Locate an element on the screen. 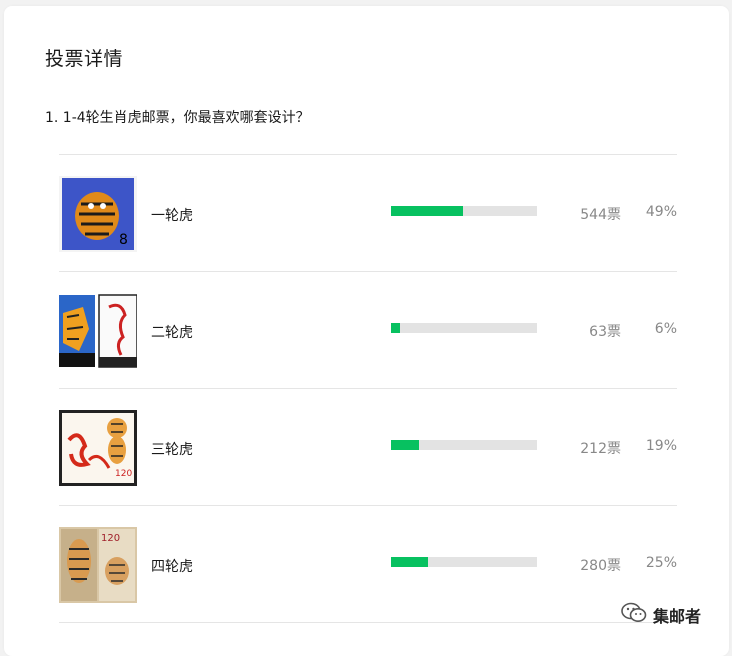 The image size is (732, 656). vote-option-2: 二轮虎 63票 6% is located at coordinates (368, 330).